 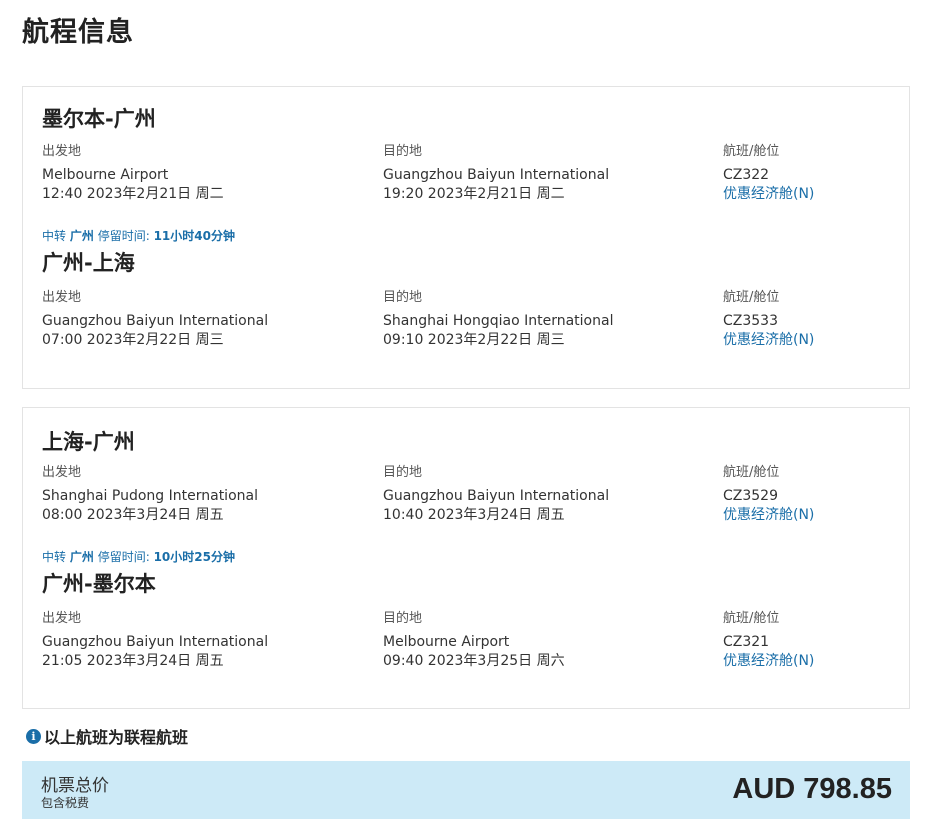 What do you see at coordinates (474, 194) in the screenshot?
I see `arrival-time: 19:20 2023年2月21日 周二` at bounding box center [474, 194].